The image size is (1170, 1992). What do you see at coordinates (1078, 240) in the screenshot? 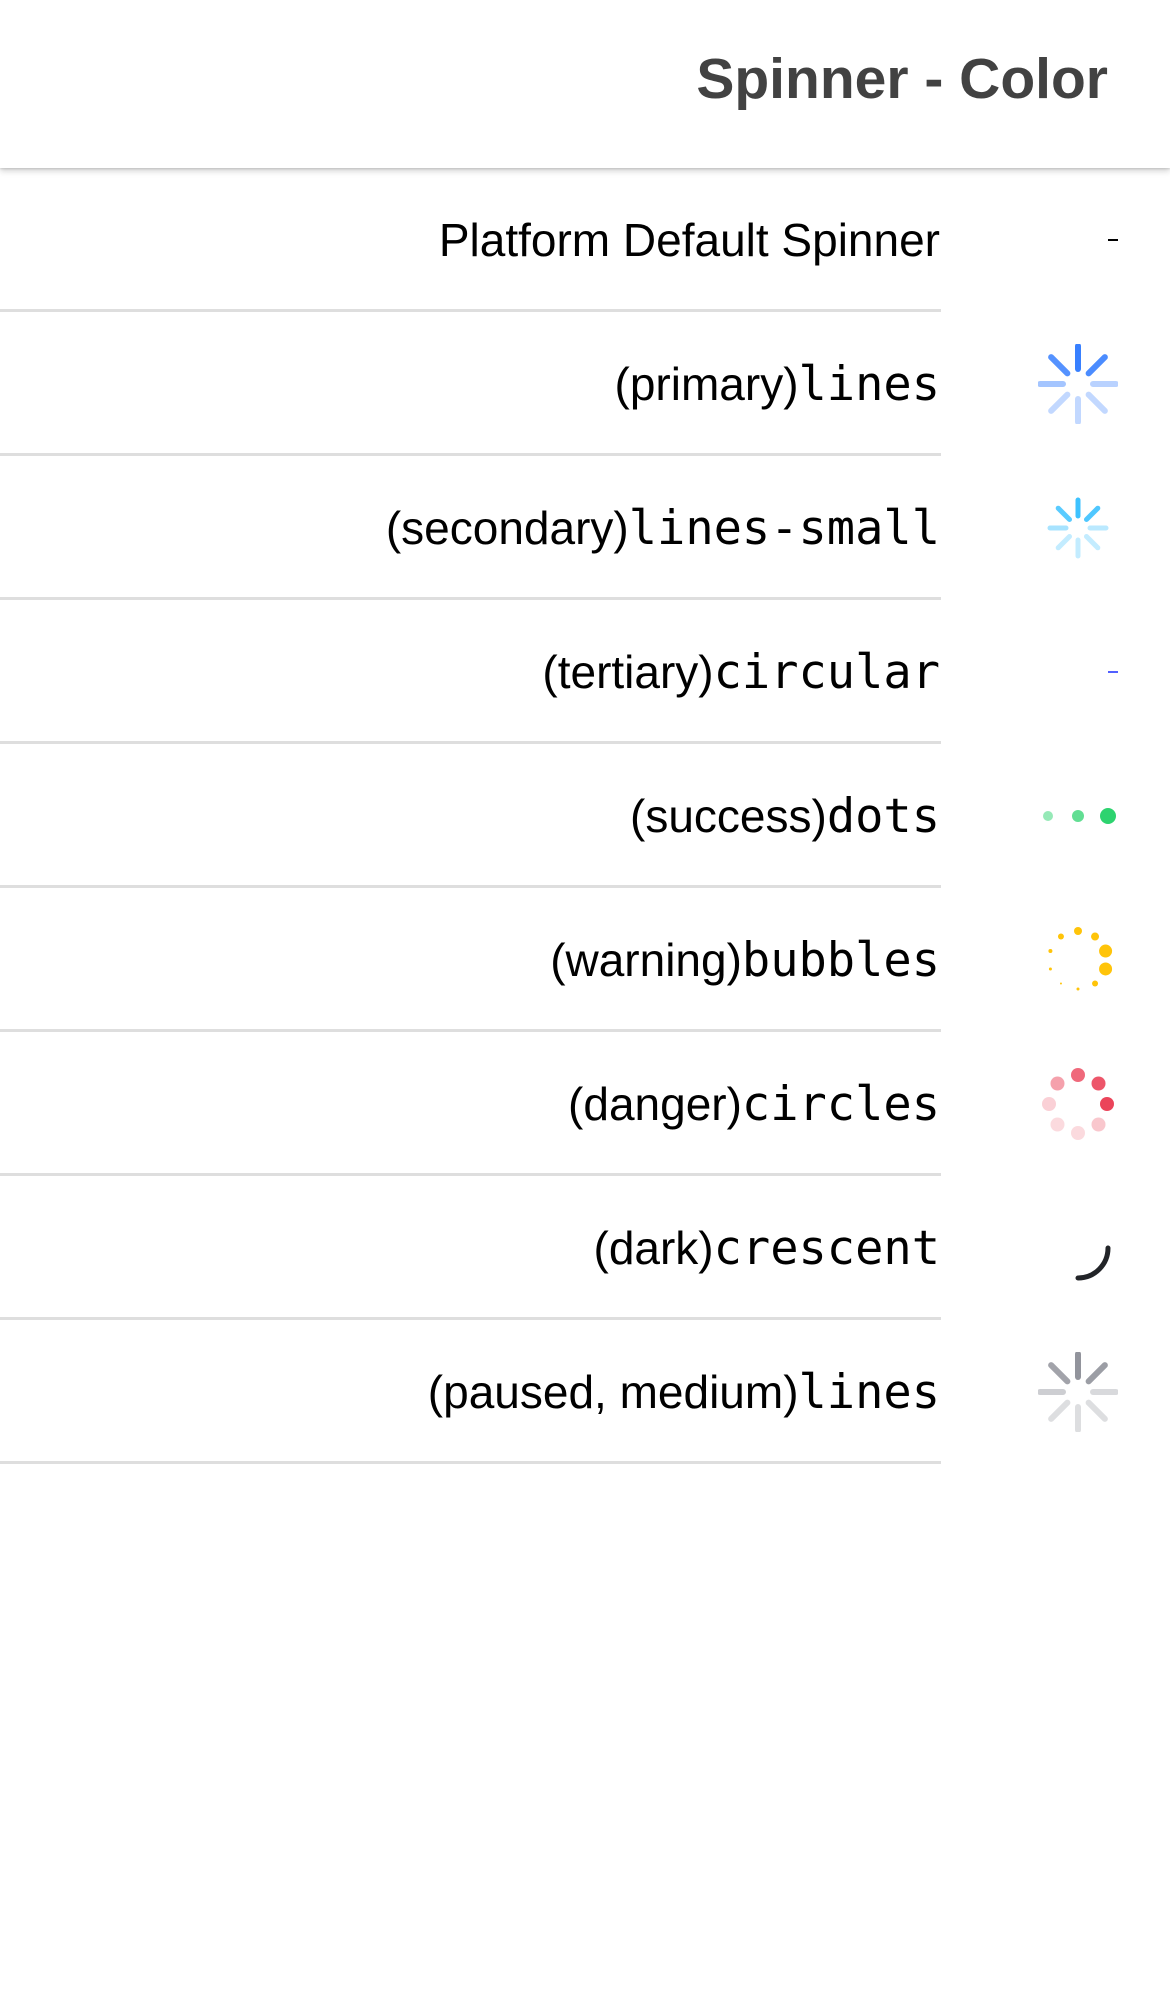
I see `platform-default-spinner-icon` at bounding box center [1078, 240].